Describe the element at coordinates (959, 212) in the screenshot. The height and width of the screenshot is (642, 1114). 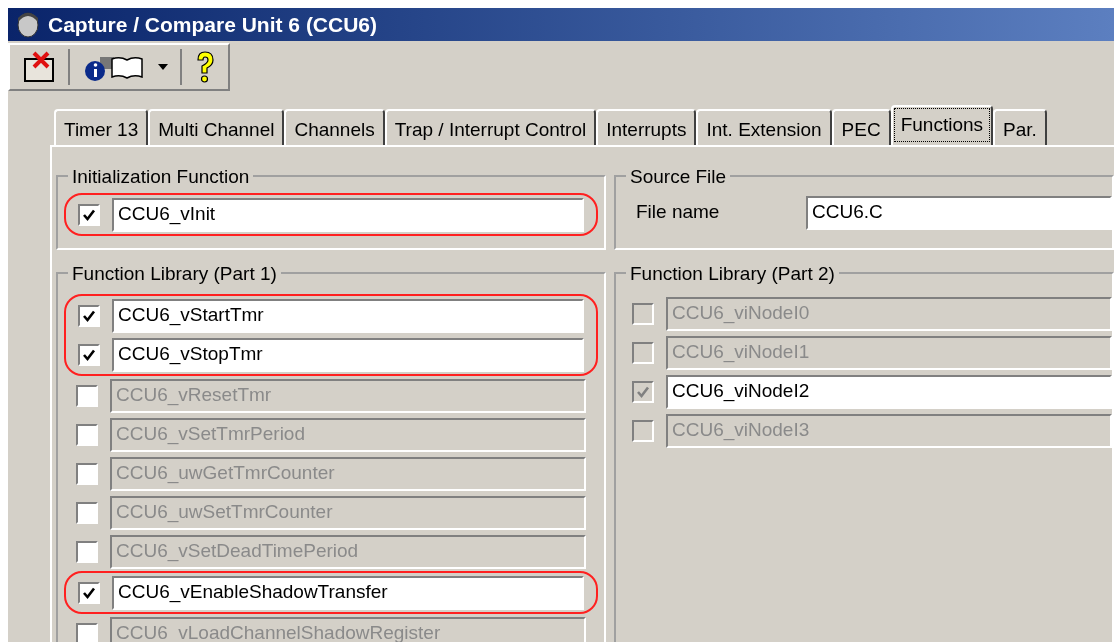
I see `file-name-field: CCU6.C` at that location.